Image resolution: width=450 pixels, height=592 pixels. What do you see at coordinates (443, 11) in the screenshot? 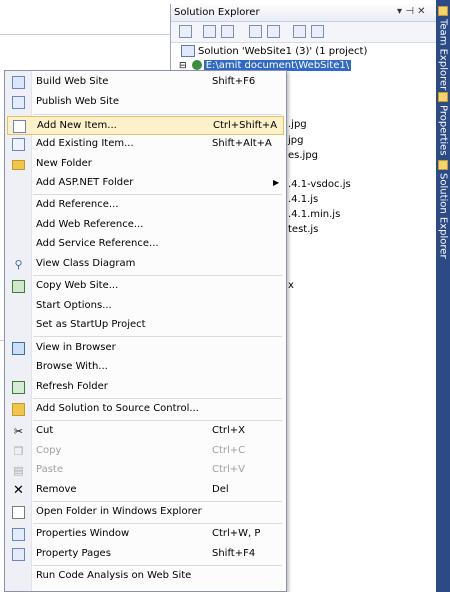
I see `team-explorer-icon` at bounding box center [443, 11].